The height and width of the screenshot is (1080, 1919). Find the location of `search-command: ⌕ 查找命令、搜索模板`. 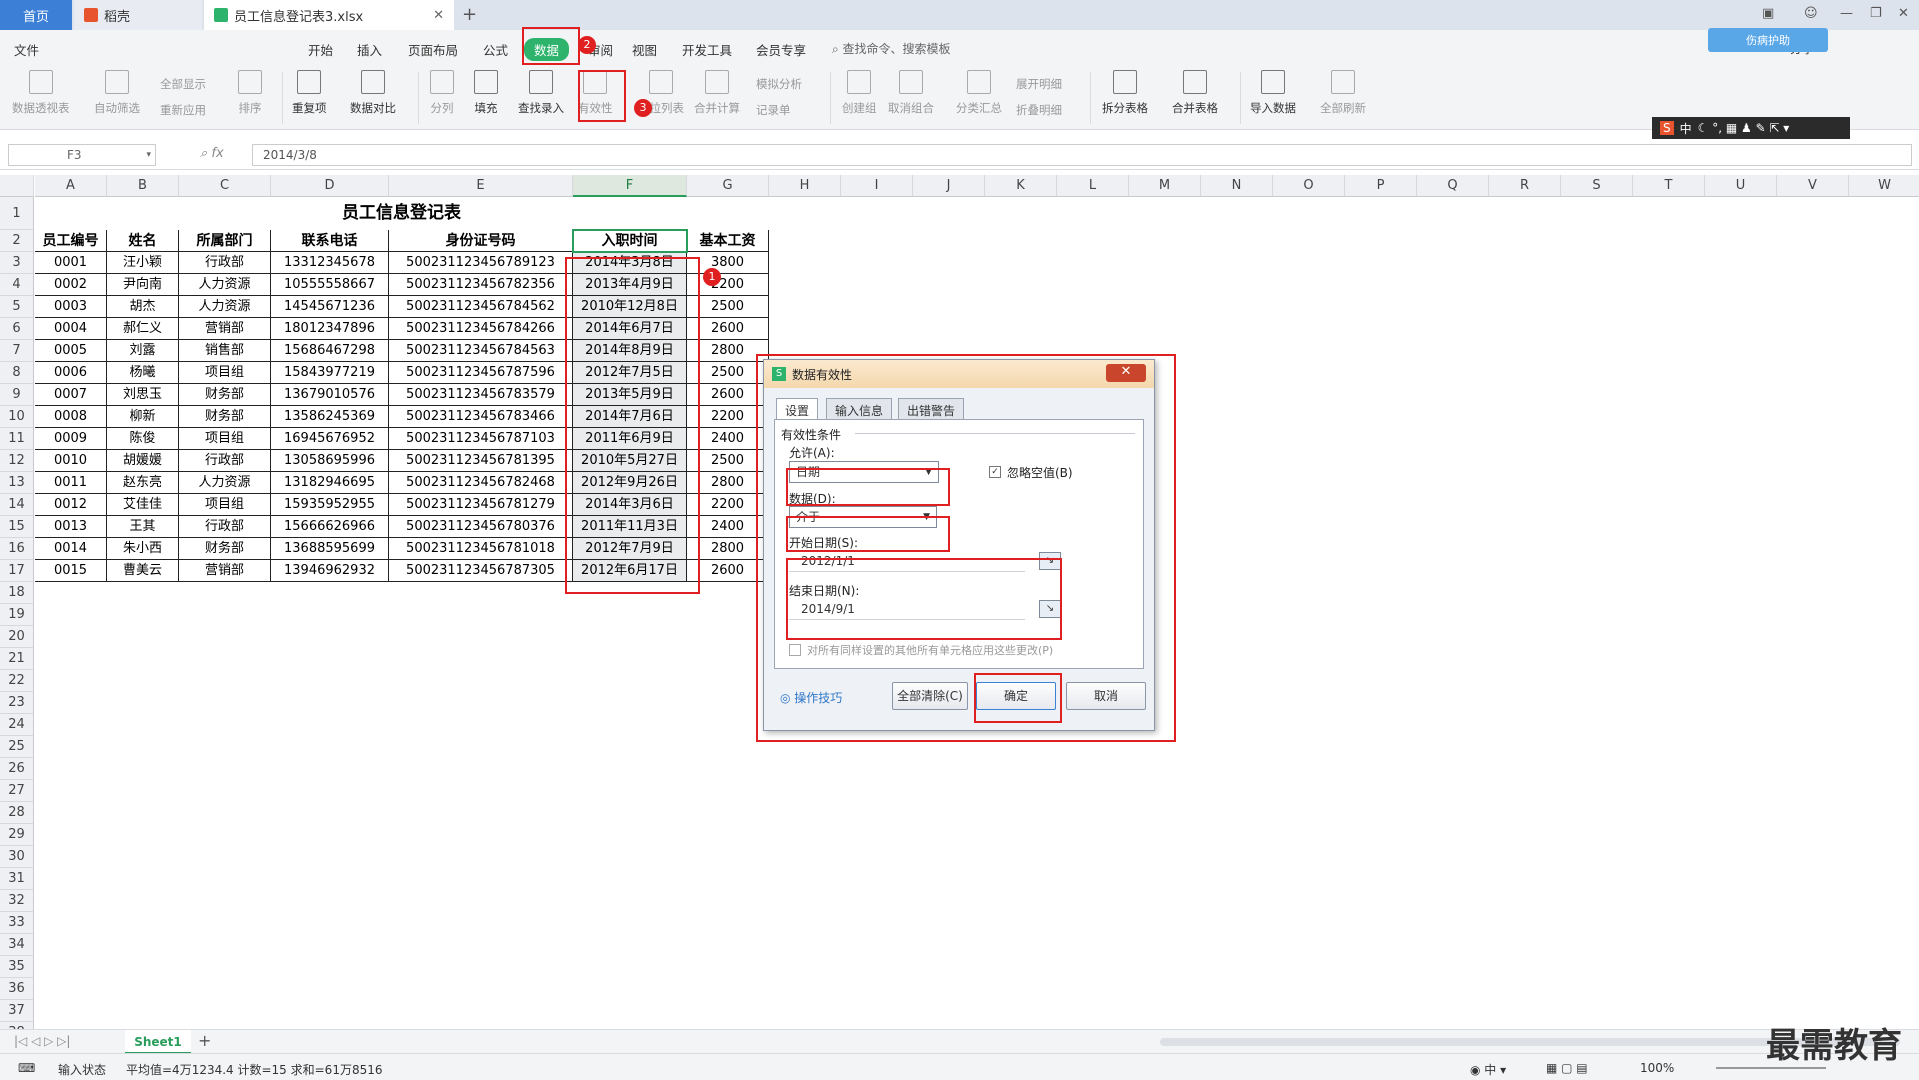

search-command: ⌕ 查找命令、搜索模板 is located at coordinates (891, 48).